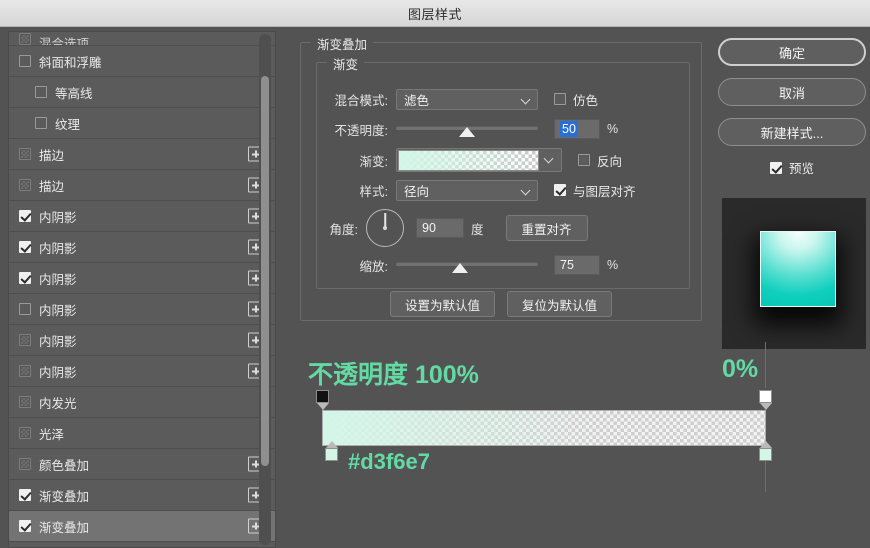 The height and width of the screenshot is (548, 870). I want to click on preview-swatch, so click(798, 269).